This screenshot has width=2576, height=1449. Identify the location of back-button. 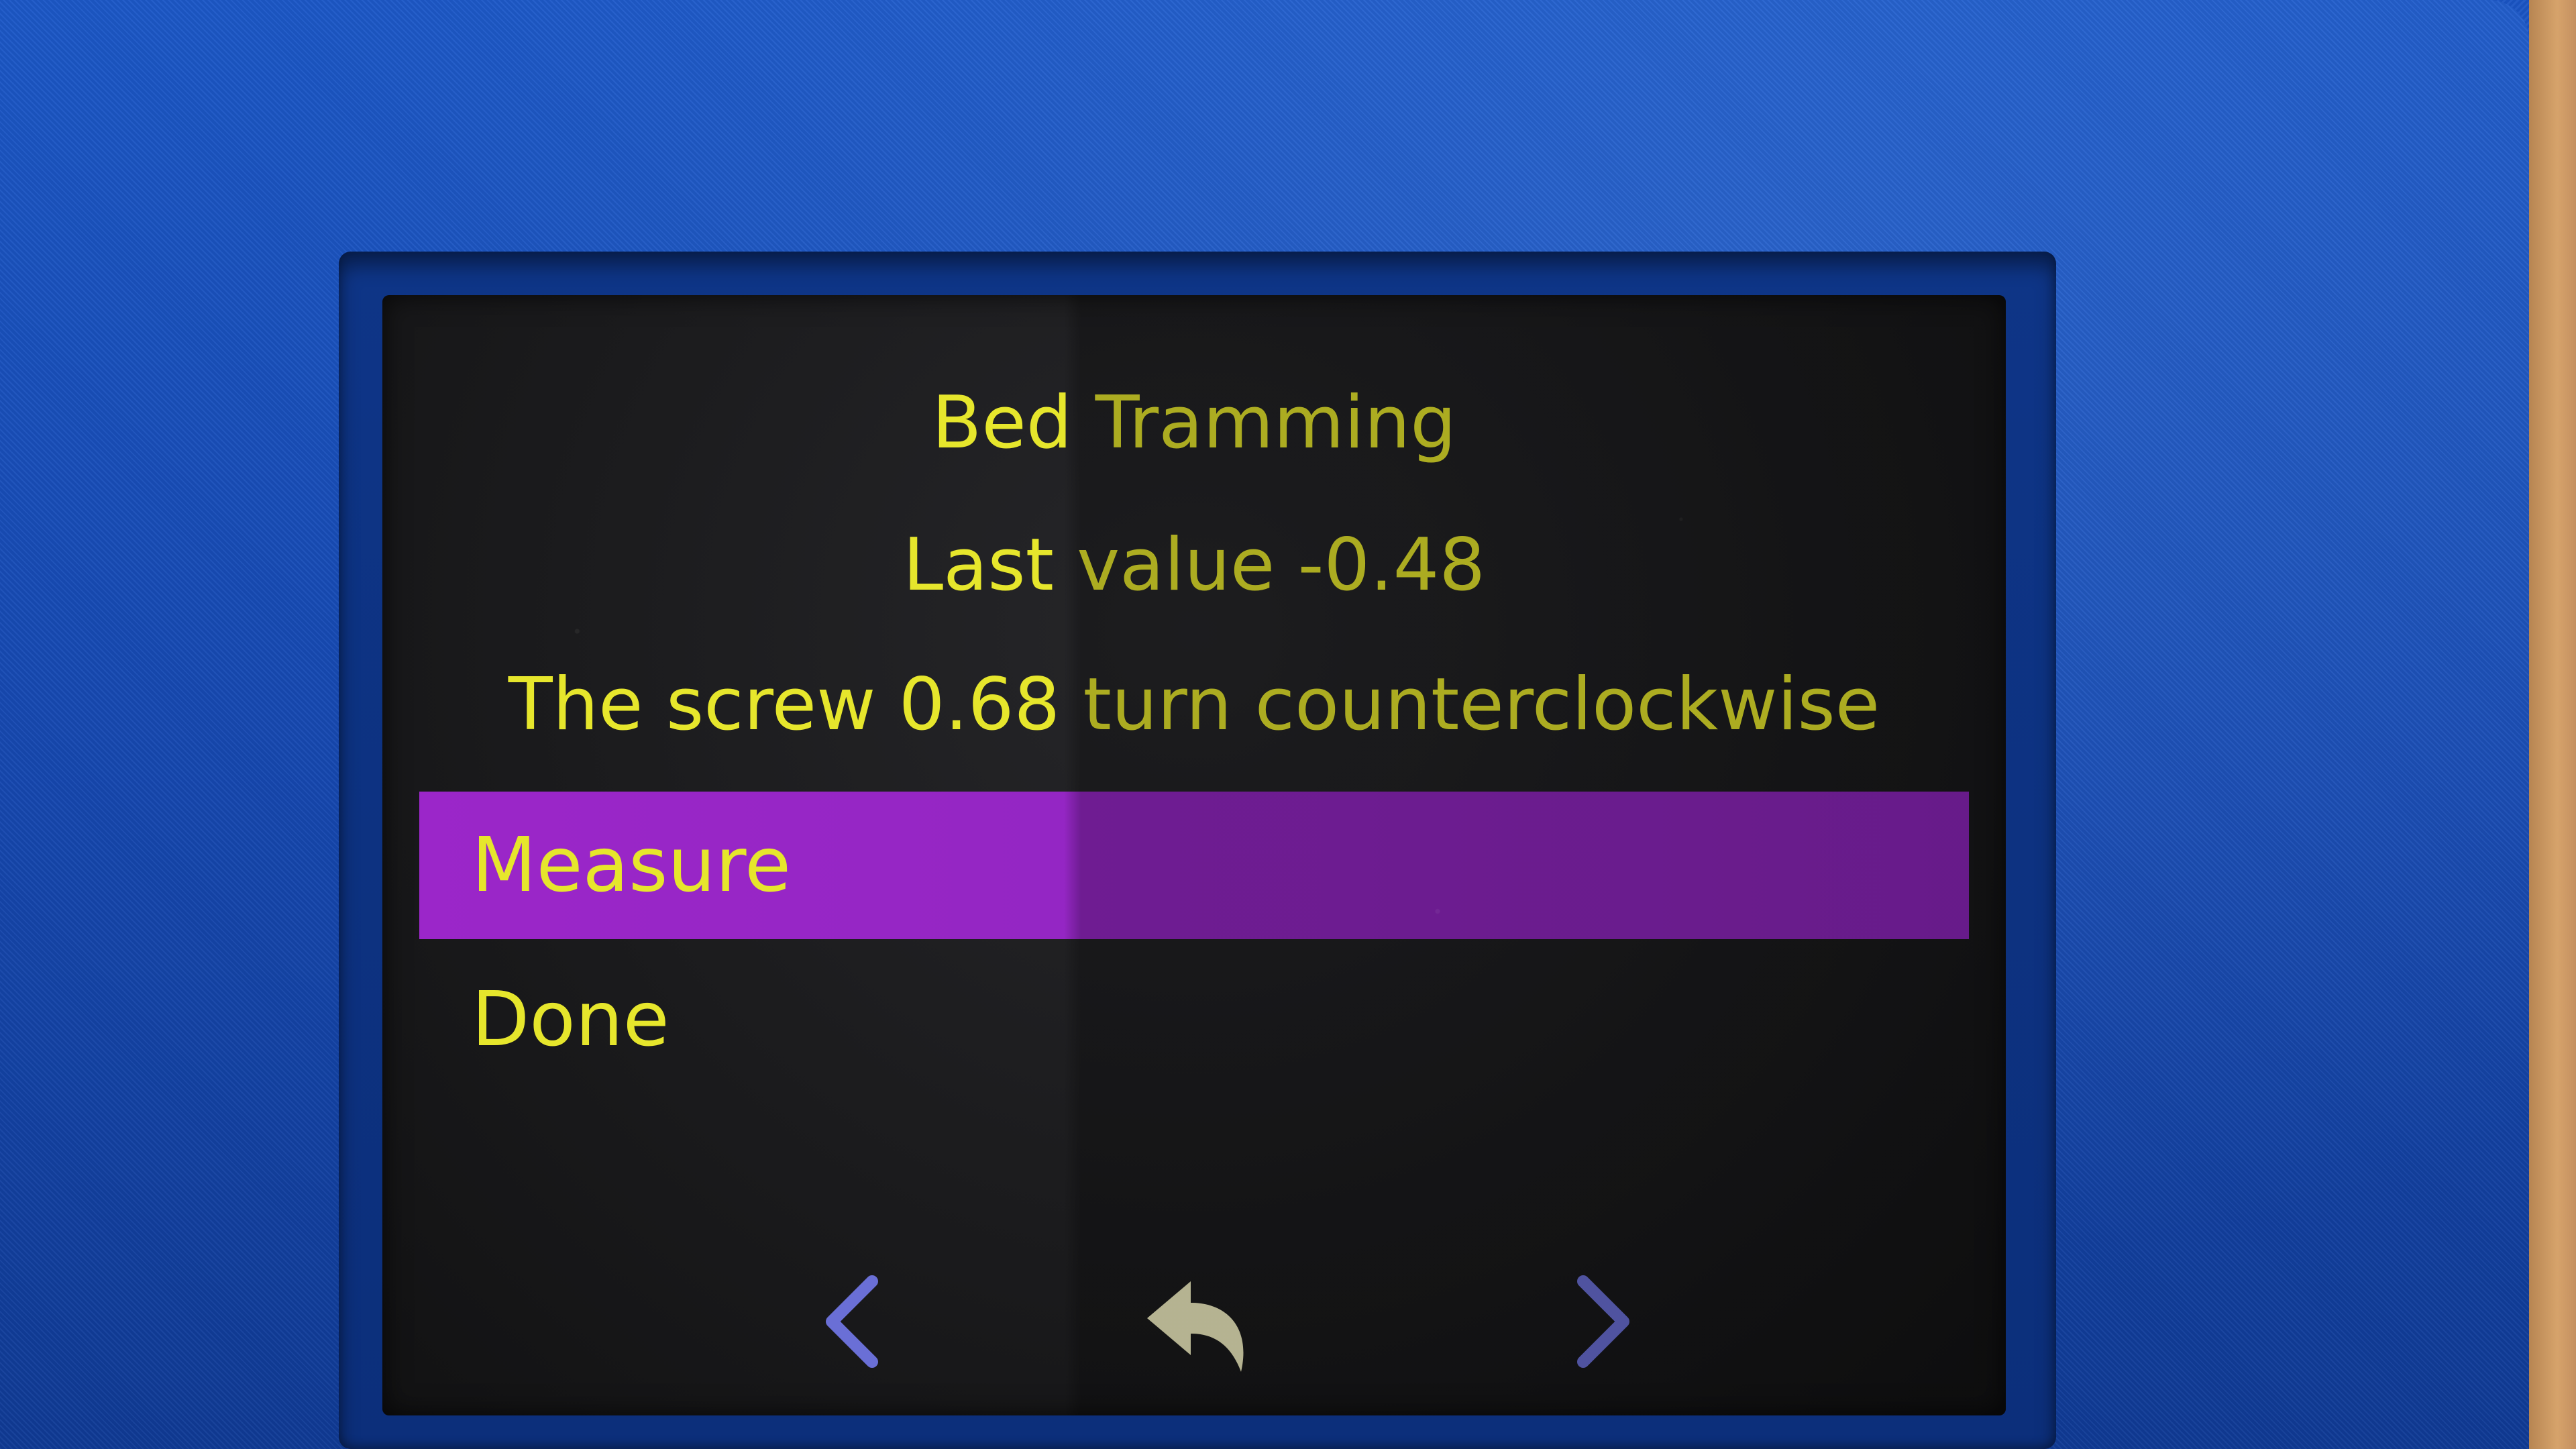
(1194, 1321).